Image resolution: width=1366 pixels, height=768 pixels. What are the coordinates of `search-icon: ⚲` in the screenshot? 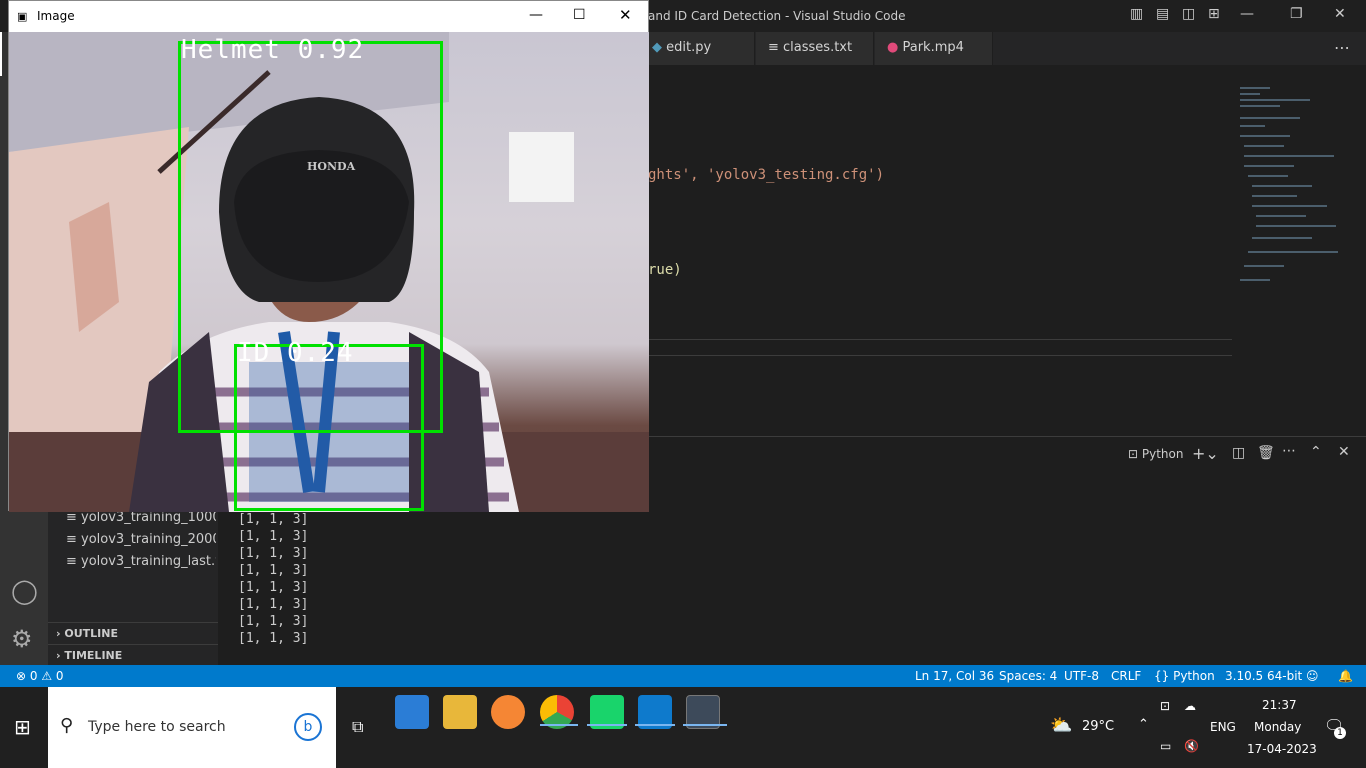 It's located at (67, 725).